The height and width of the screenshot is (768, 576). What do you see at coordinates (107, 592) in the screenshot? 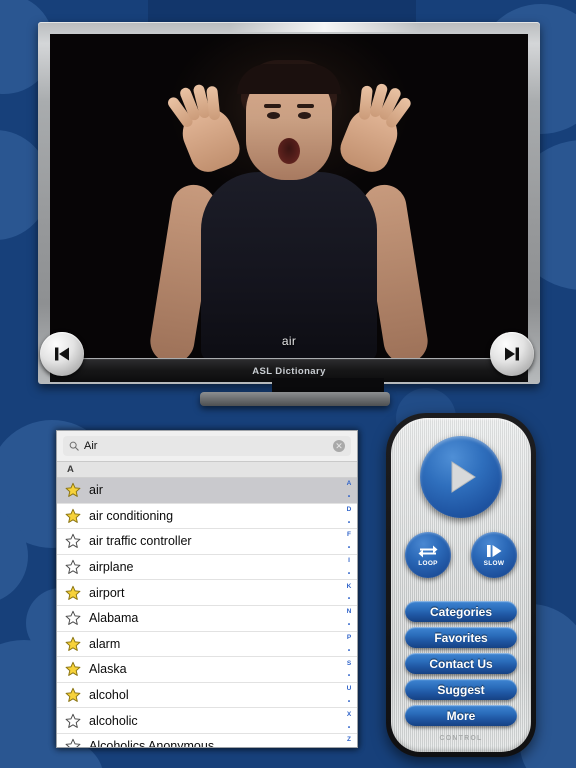
I see `list-item-label: airport` at bounding box center [107, 592].